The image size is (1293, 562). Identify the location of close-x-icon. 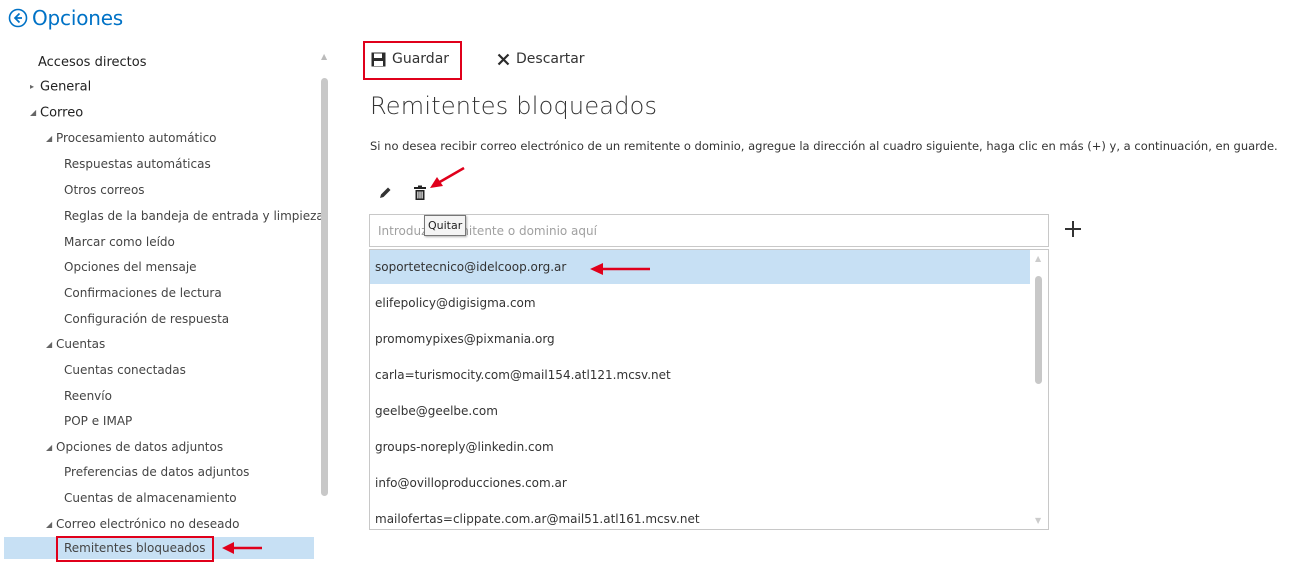
(503, 59).